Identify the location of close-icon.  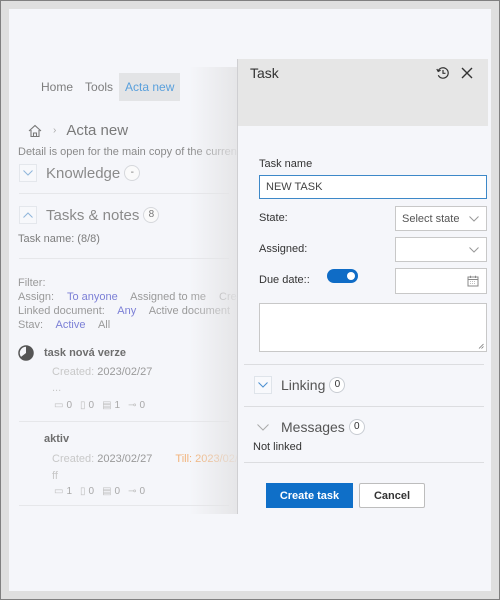
(467, 73).